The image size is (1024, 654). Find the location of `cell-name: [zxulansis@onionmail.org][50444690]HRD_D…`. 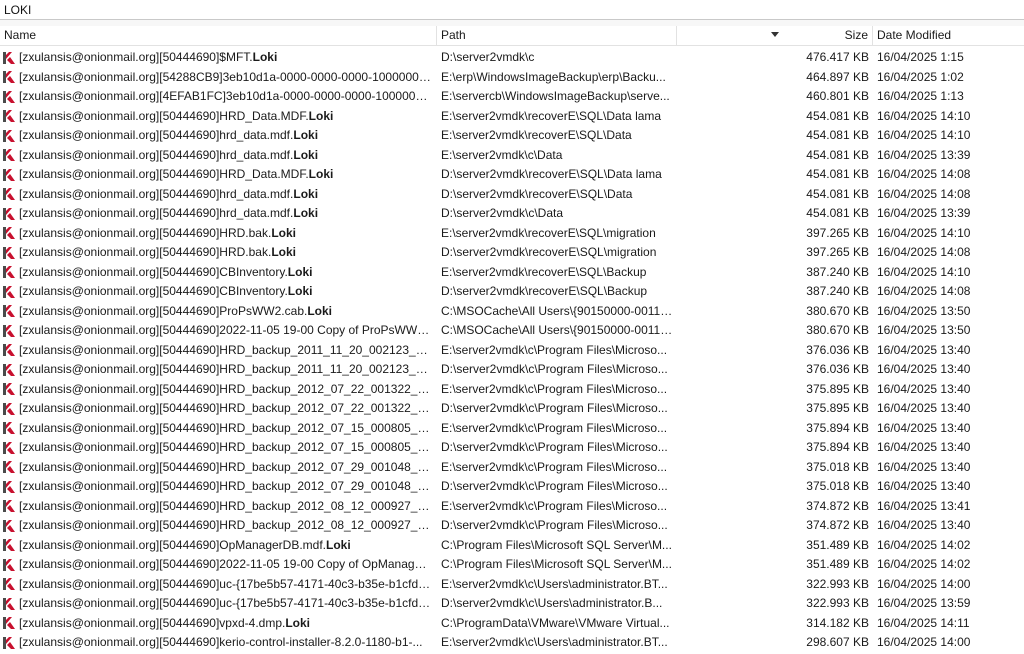

cell-name: [zxulansis@onionmail.org][50444690]HRD_D… is located at coordinates (218, 117).